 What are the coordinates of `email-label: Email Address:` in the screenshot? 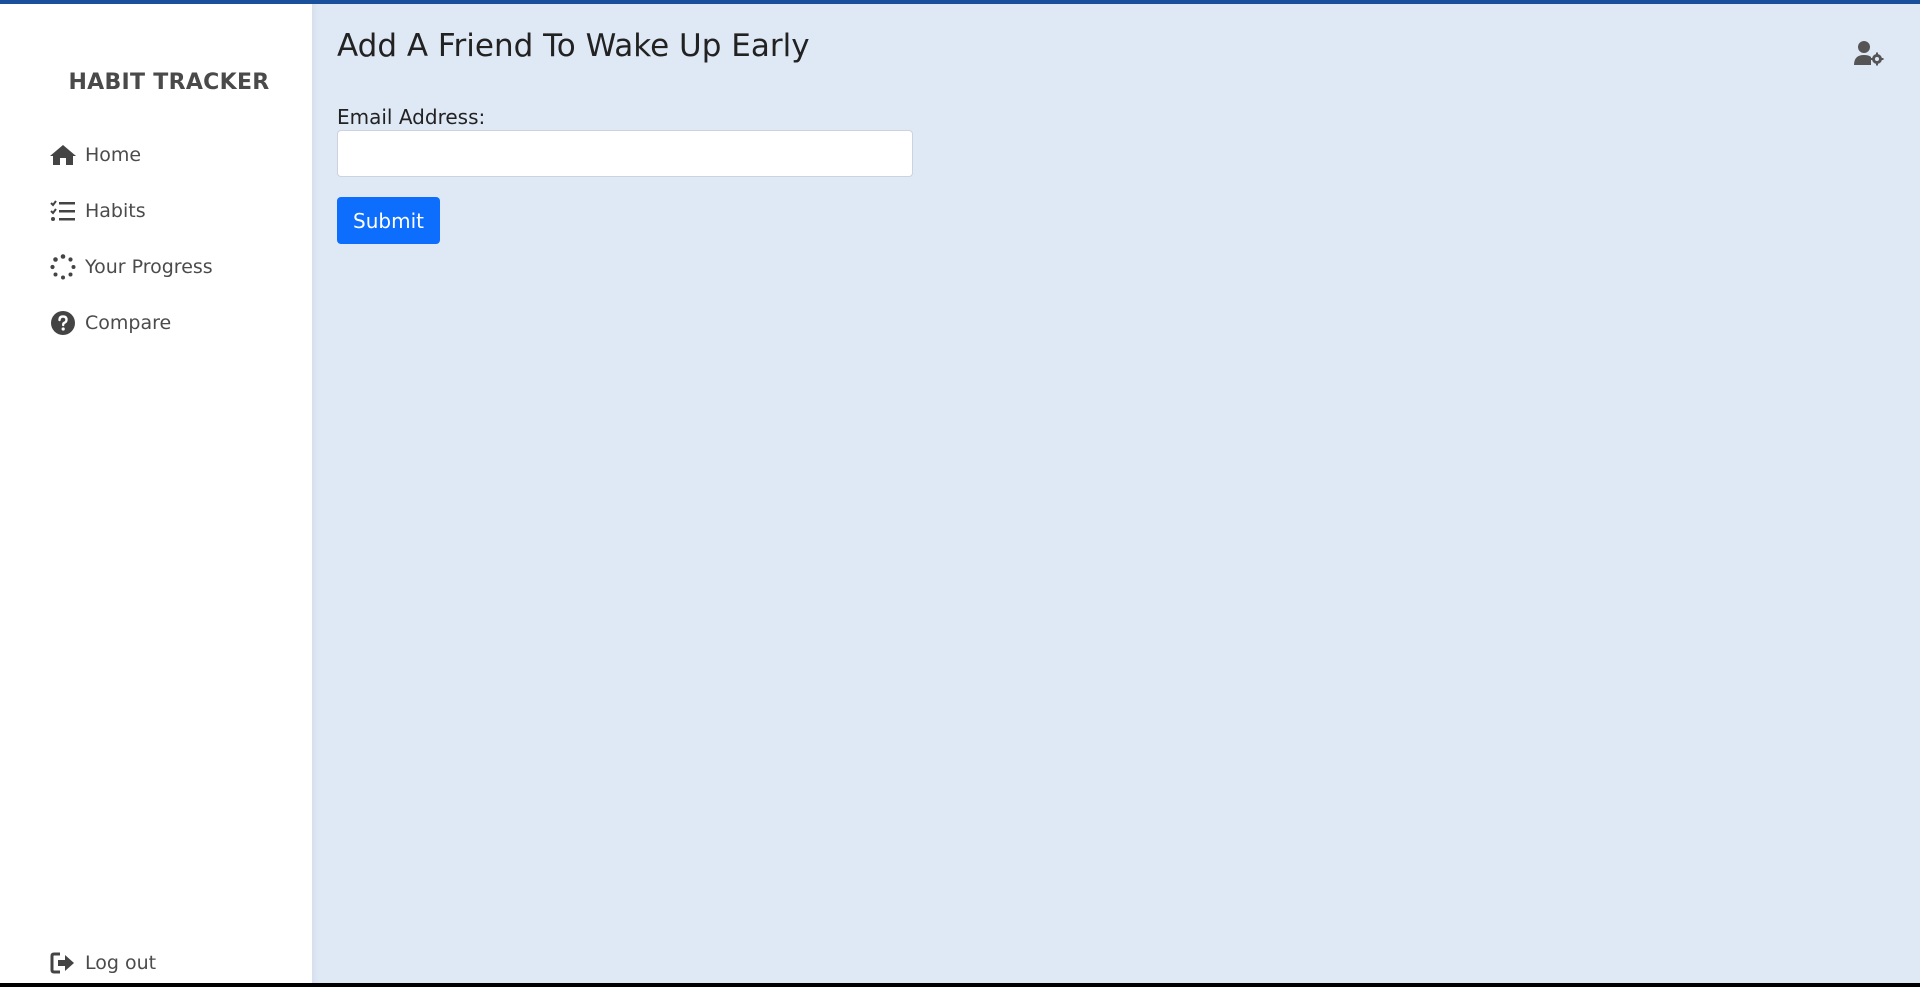 It's located at (411, 117).